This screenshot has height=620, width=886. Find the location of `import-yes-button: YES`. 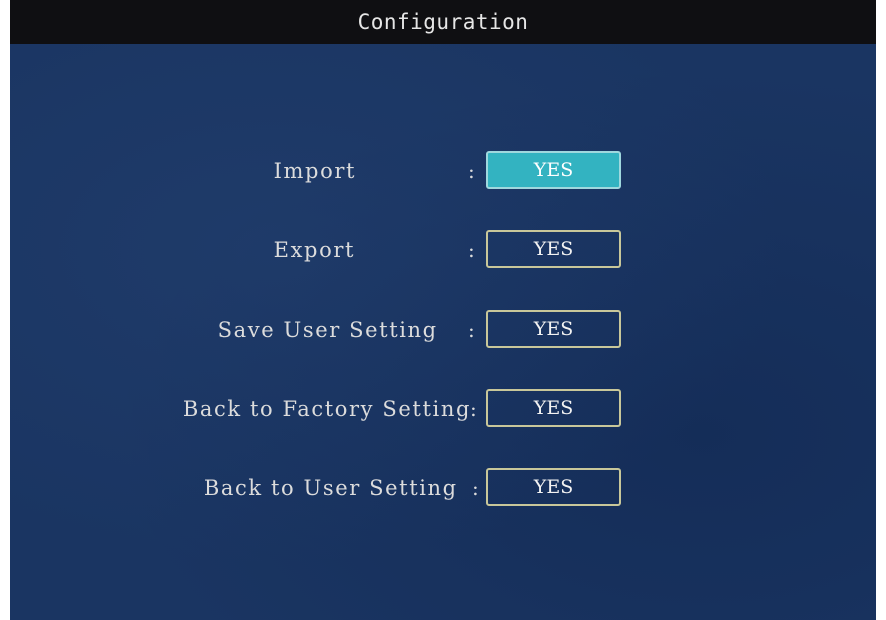

import-yes-button: YES is located at coordinates (553, 170).